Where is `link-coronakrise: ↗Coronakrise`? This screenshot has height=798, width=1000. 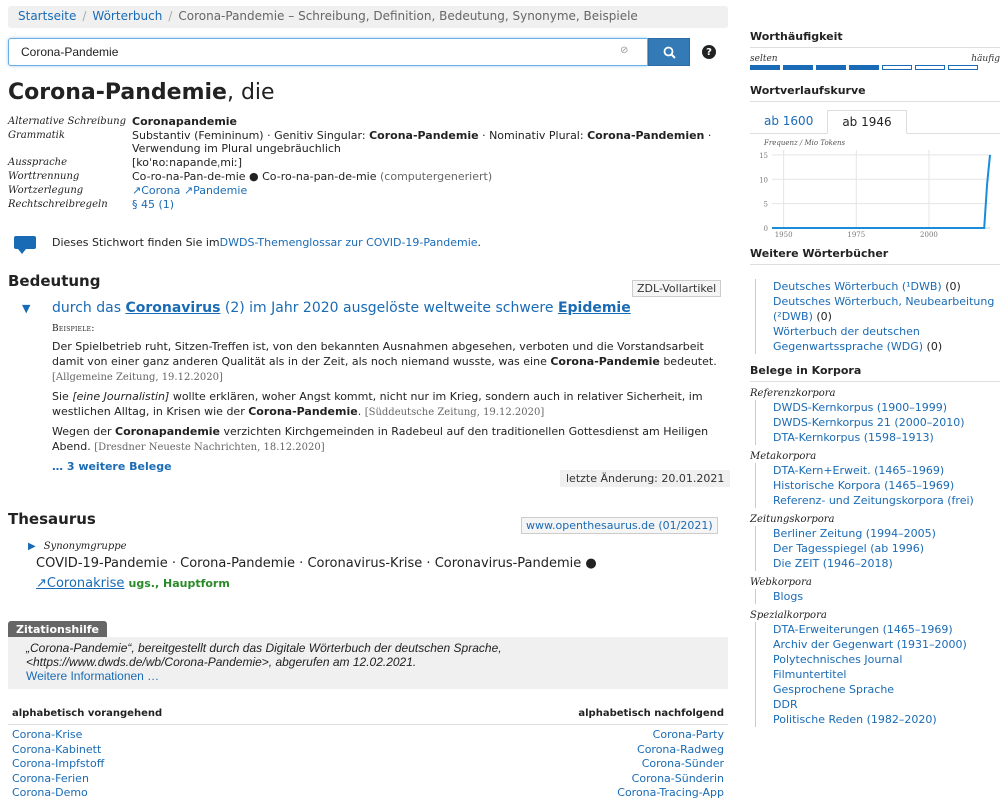 link-coronakrise: ↗Coronakrise is located at coordinates (80, 583).